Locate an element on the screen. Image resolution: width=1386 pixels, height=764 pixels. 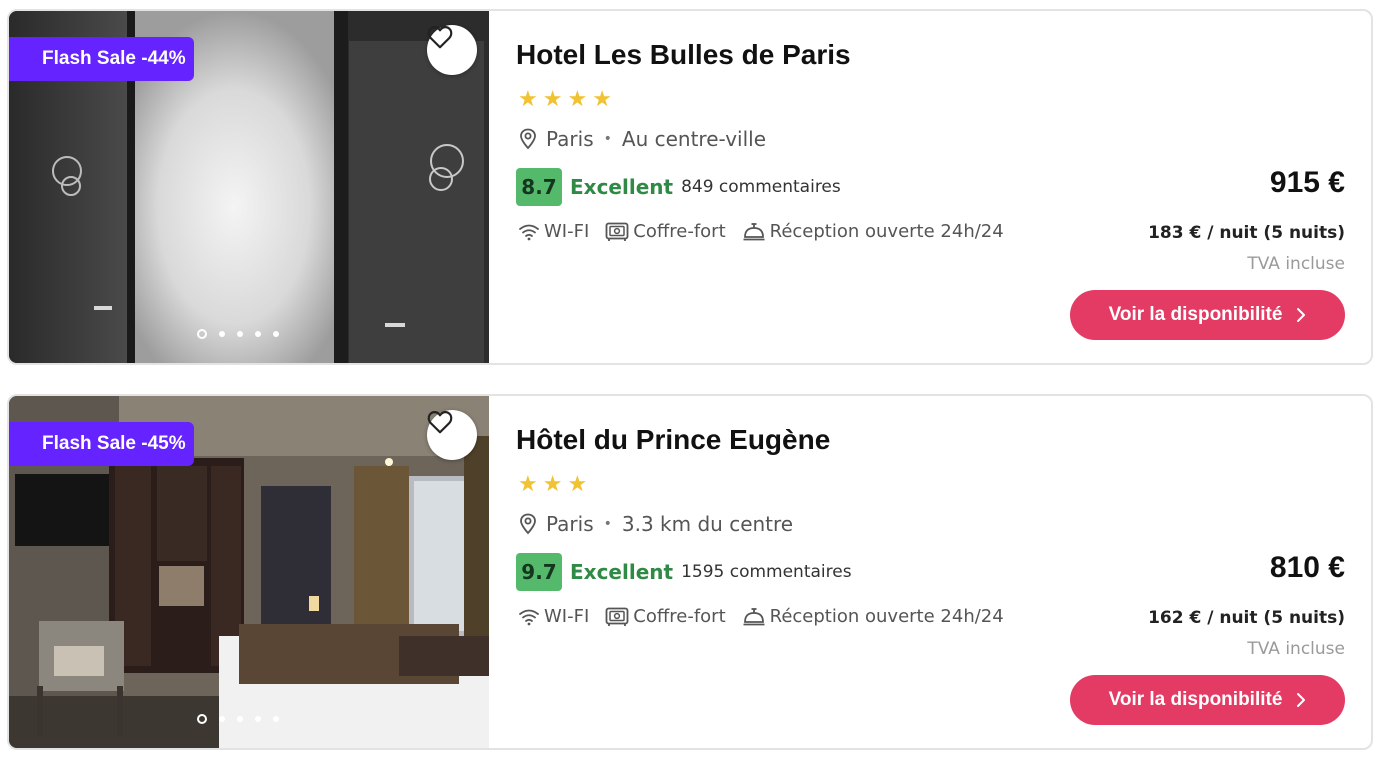
location-area: Au centre-ville is located at coordinates (694, 139).